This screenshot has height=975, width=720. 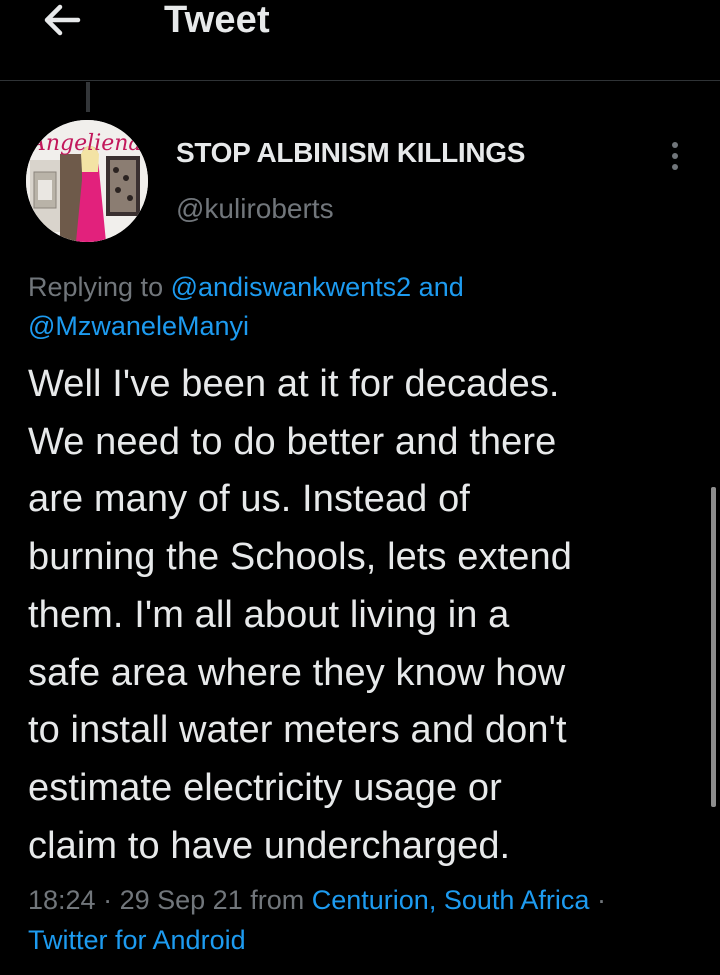 I want to click on author-handle: @kuliroberts, so click(x=255, y=209).